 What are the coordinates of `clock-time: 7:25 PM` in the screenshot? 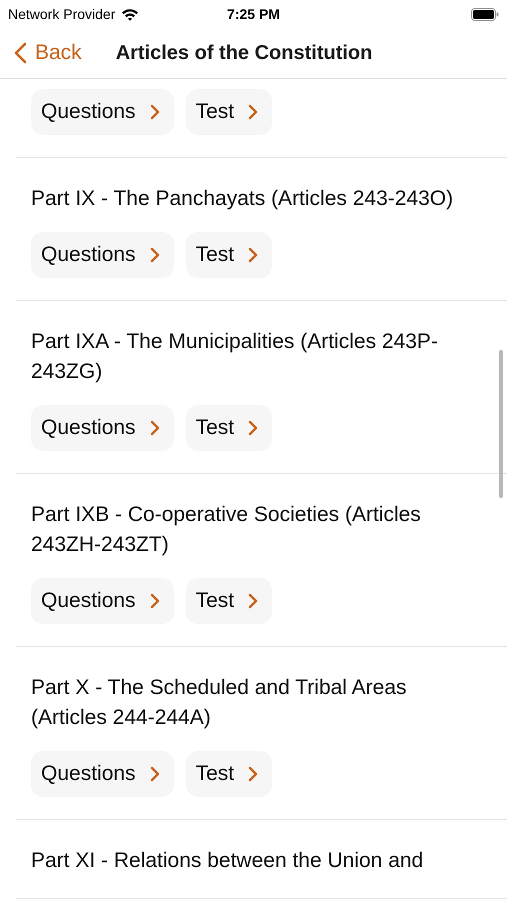 It's located at (253, 14).